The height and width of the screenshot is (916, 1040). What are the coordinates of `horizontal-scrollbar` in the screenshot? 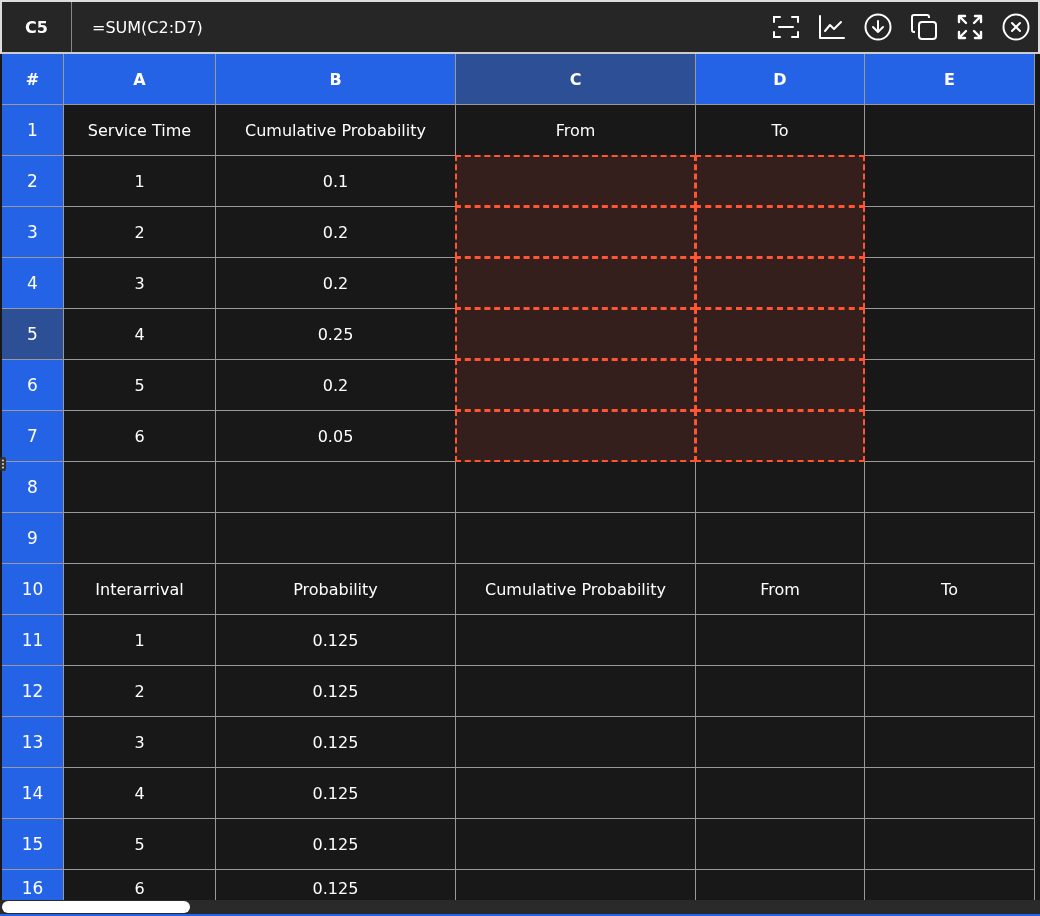 It's located at (520, 908).